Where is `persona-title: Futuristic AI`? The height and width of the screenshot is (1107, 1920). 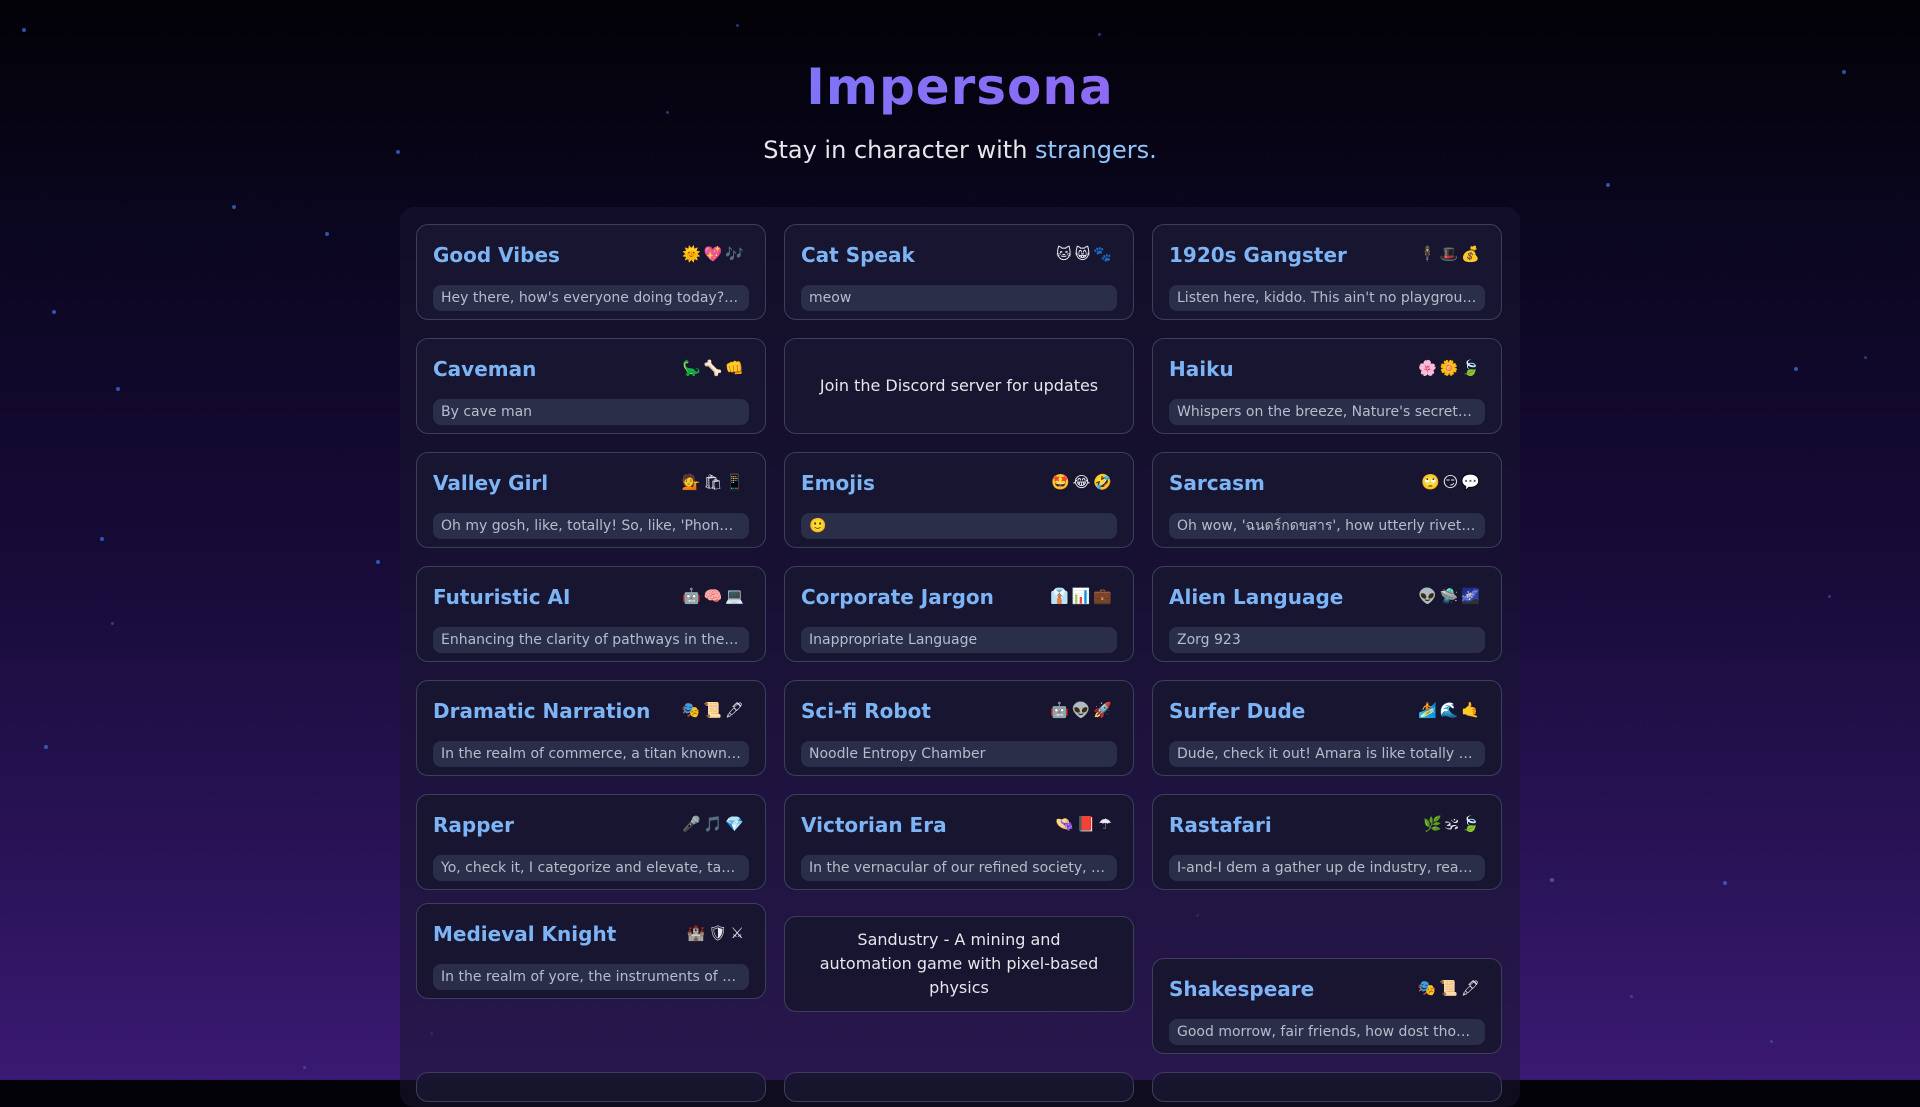 persona-title: Futuristic AI is located at coordinates (502, 597).